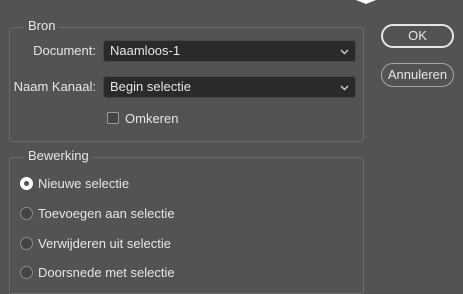  What do you see at coordinates (150, 86) in the screenshot?
I see `kanaal-select-value: Begin selectie` at bounding box center [150, 86].